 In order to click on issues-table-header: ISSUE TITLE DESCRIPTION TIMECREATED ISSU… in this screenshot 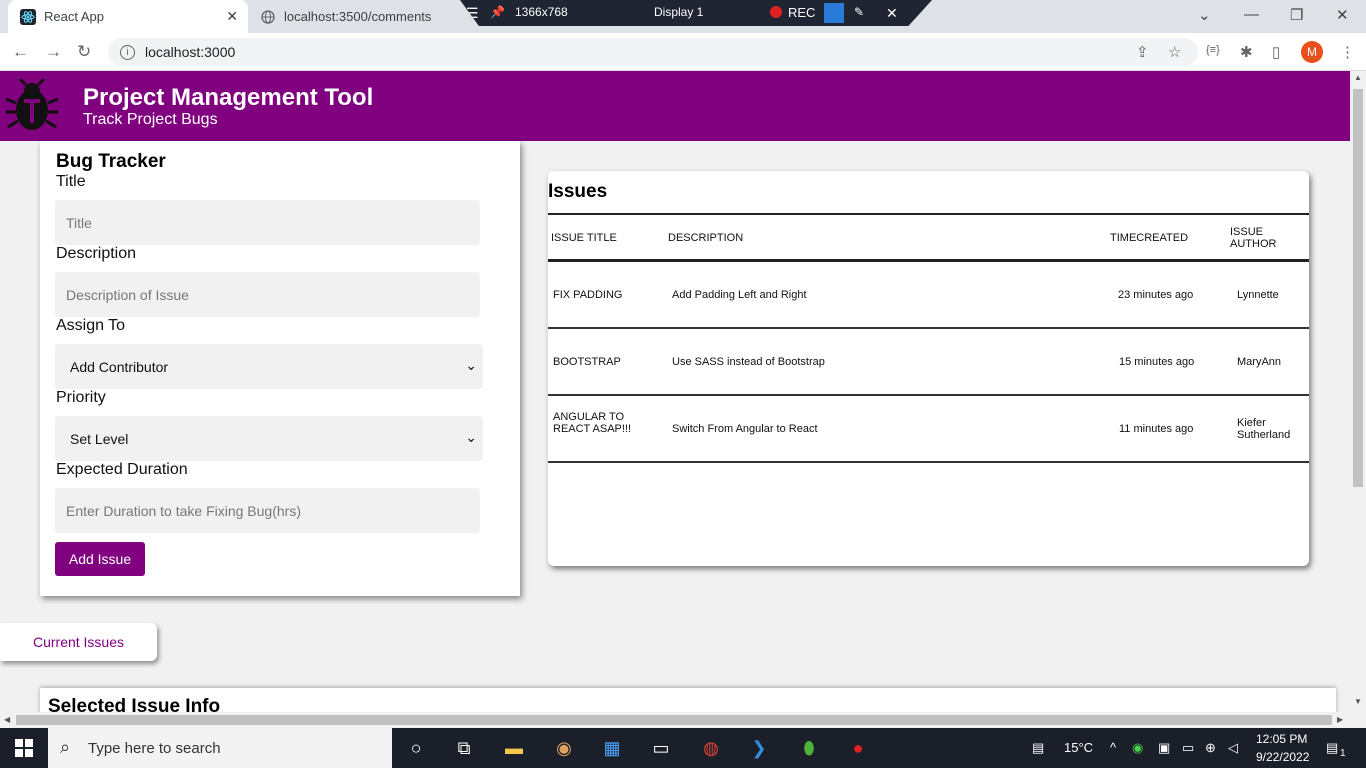, I will do `click(928, 237)`.